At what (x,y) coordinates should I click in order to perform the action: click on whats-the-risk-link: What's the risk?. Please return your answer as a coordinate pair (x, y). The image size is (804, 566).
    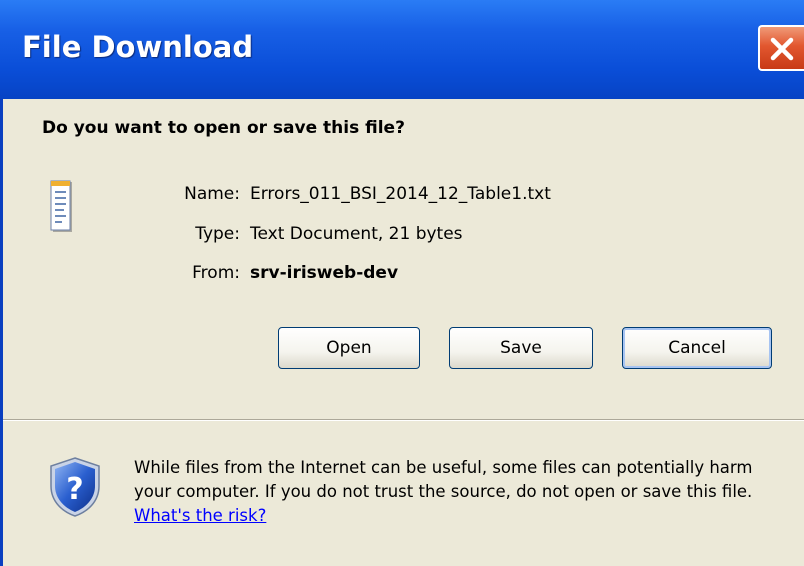
    Looking at the image, I should click on (200, 515).